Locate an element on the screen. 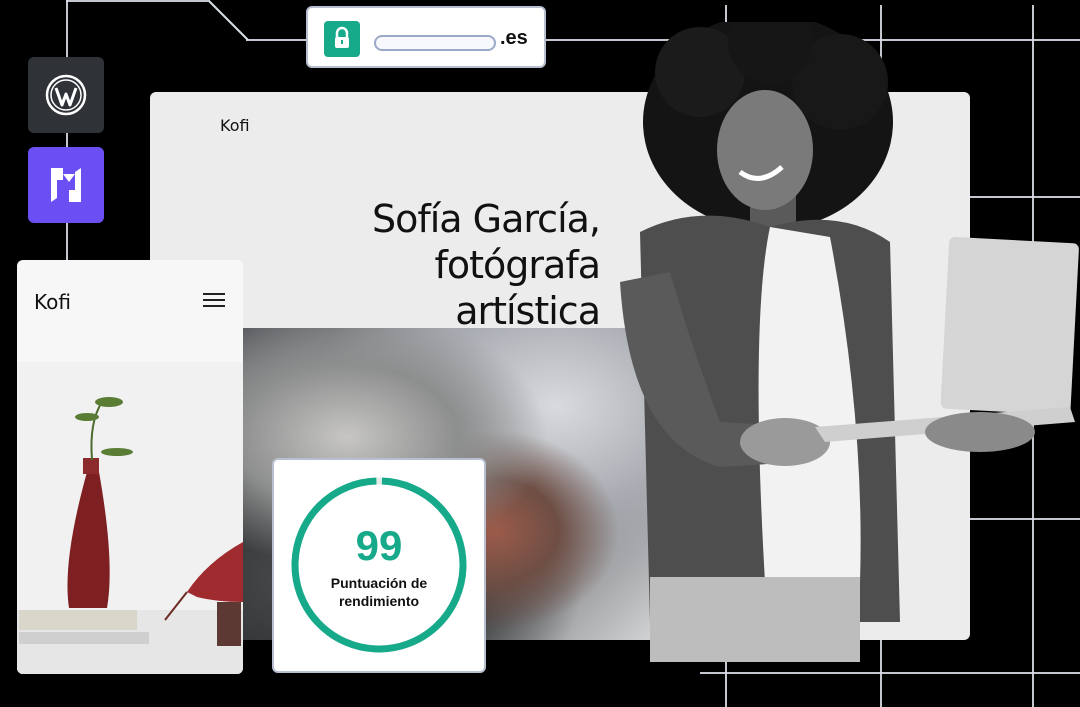 Image resolution: width=1080 pixels, height=707 pixels. hosting-logo-icon is located at coordinates (66, 185).